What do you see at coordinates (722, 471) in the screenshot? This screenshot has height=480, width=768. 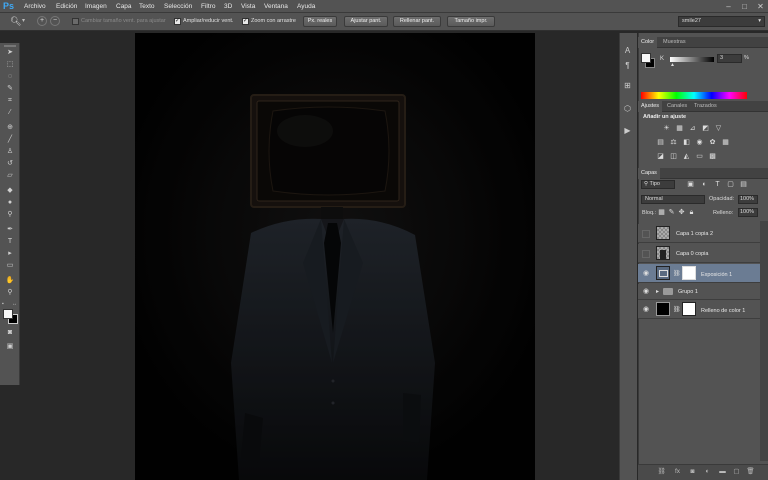 I see `new-group-icon: ▬` at bounding box center [722, 471].